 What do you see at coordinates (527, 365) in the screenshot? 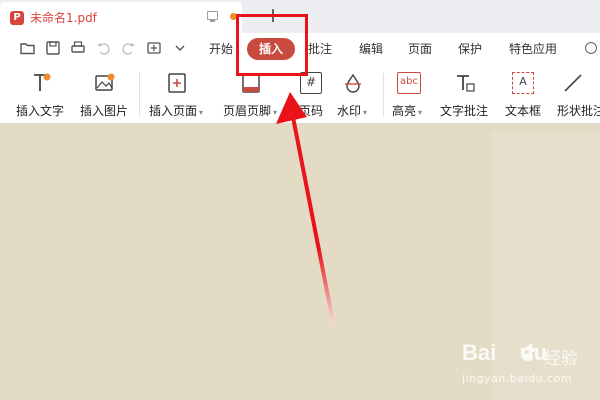
I see `baidu-watermark: Bai du 经验 jingyan.baidu.com` at bounding box center [527, 365].